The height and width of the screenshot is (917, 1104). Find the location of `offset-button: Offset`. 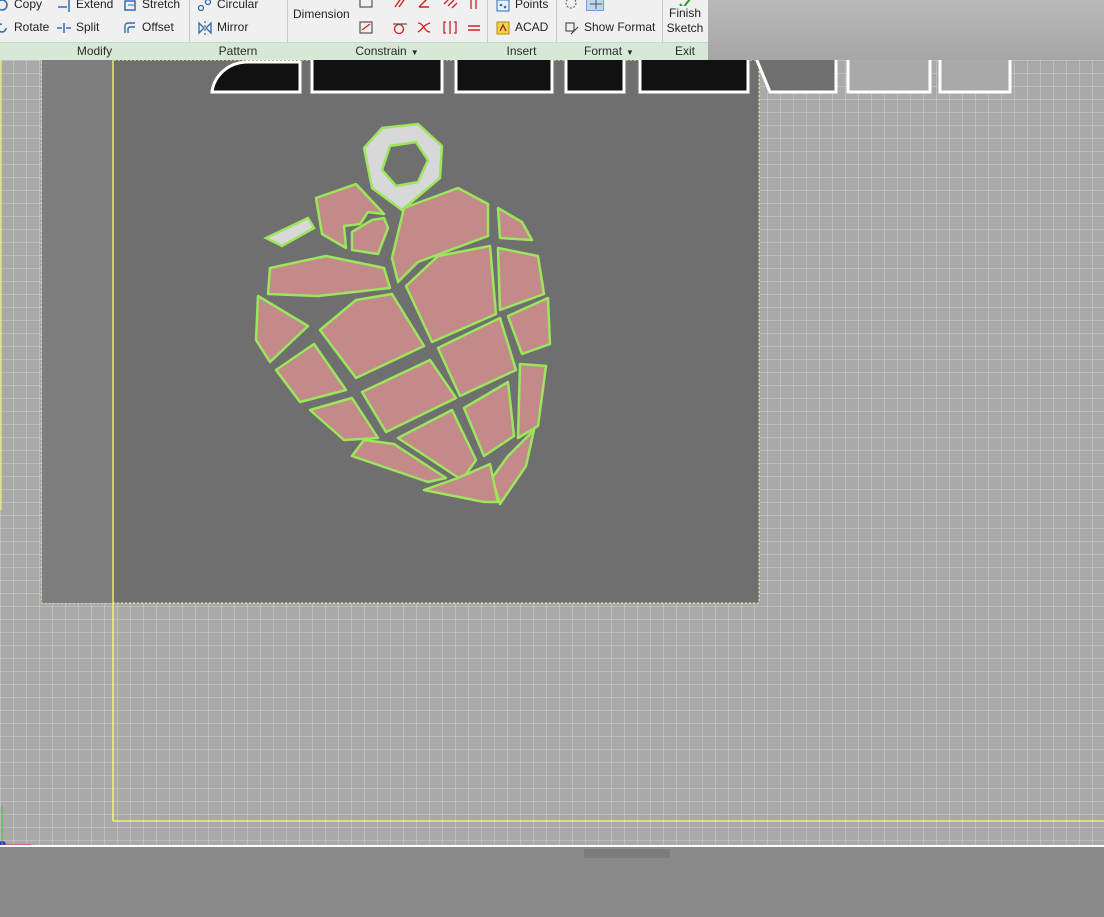

offset-button: Offset is located at coordinates (148, 27).